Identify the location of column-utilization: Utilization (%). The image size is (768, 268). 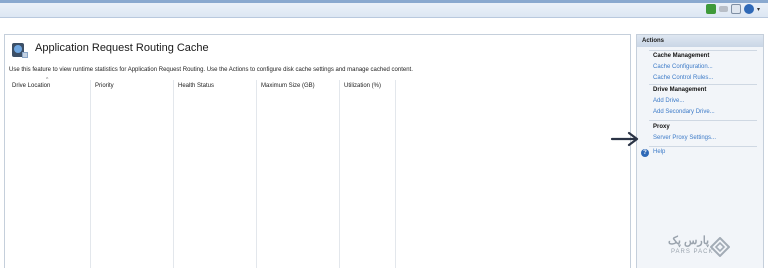
(368, 174).